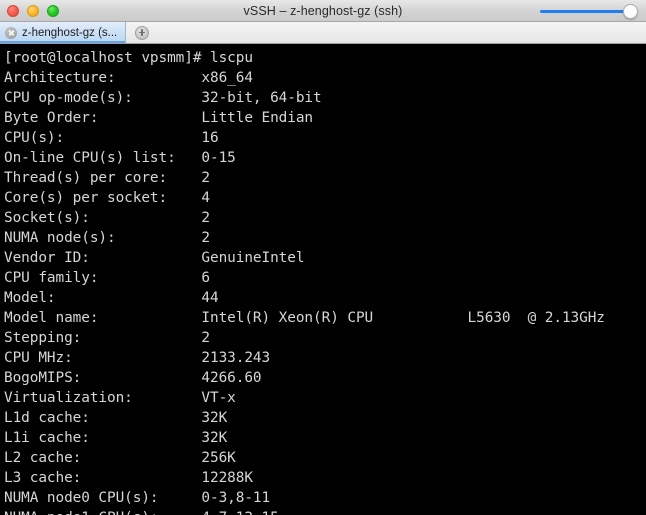 The width and height of the screenshot is (646, 515). What do you see at coordinates (107, 178) in the screenshot?
I see `terminal-line: Thread(s) per core: 2` at bounding box center [107, 178].